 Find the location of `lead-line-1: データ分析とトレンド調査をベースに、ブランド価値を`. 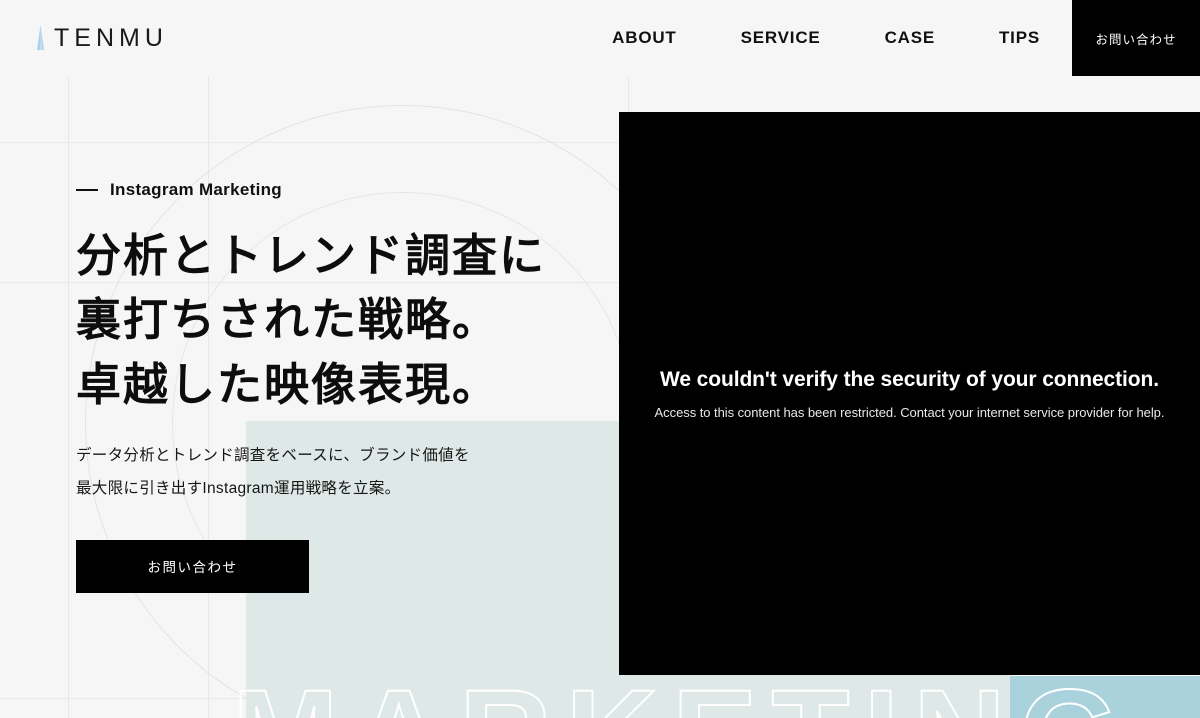

lead-line-1: データ分析とトレンド調査をベースに、ブランド価値を is located at coordinates (273, 456).